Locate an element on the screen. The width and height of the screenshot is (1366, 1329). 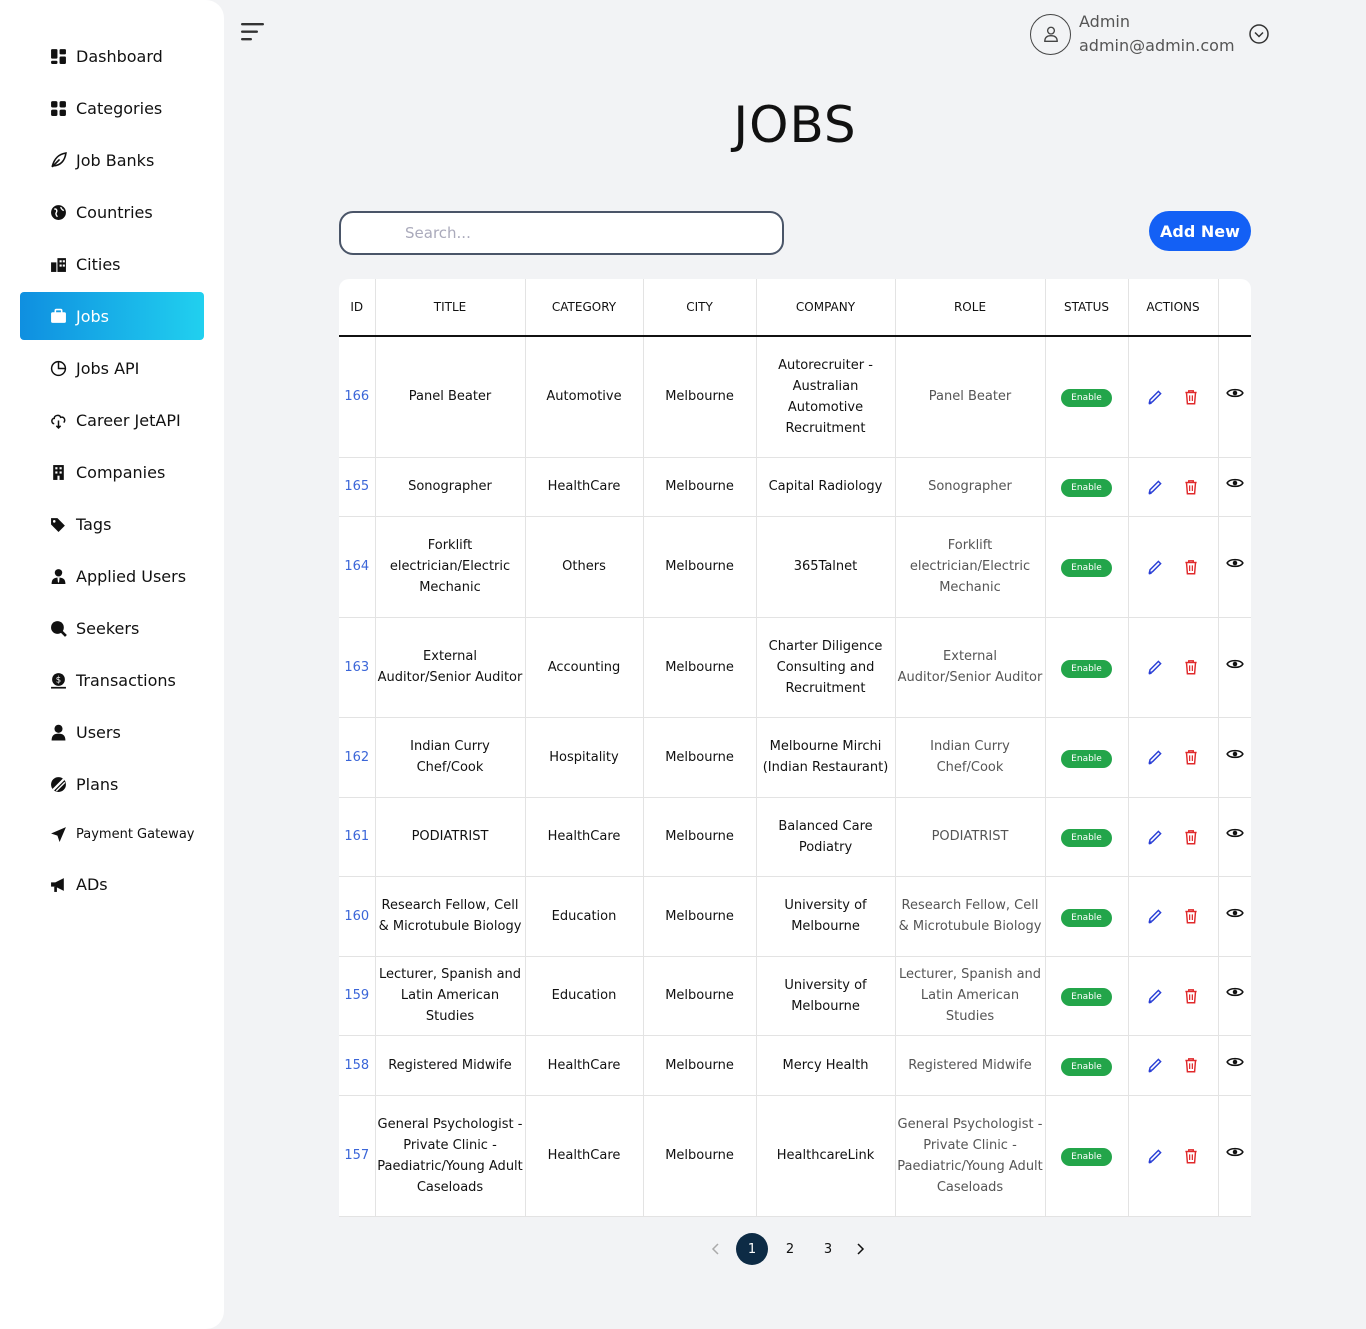
sidebar-item-tags: Tags is located at coordinates (112, 524).